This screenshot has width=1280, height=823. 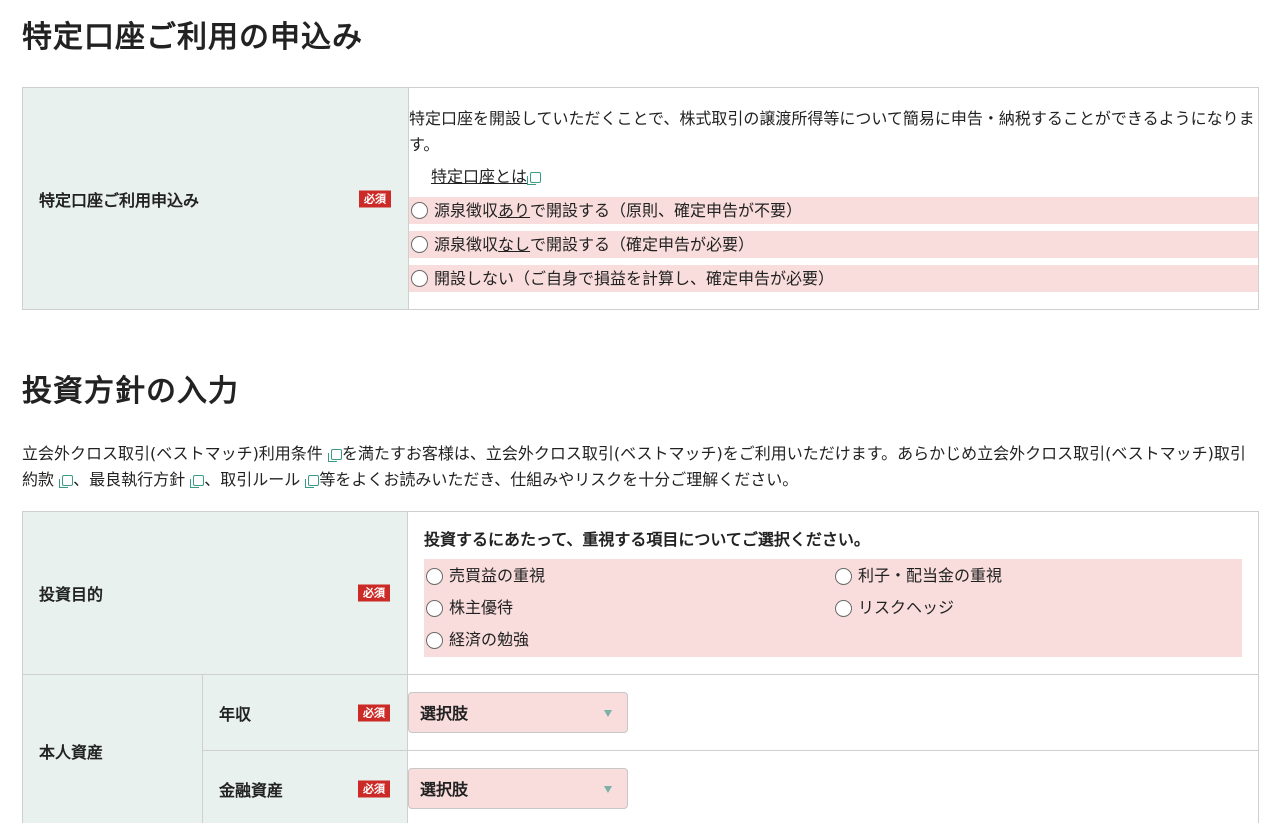 What do you see at coordinates (305, 786) in the screenshot?
I see `financial-assets-label-cell: 金融資産 必須` at bounding box center [305, 786].